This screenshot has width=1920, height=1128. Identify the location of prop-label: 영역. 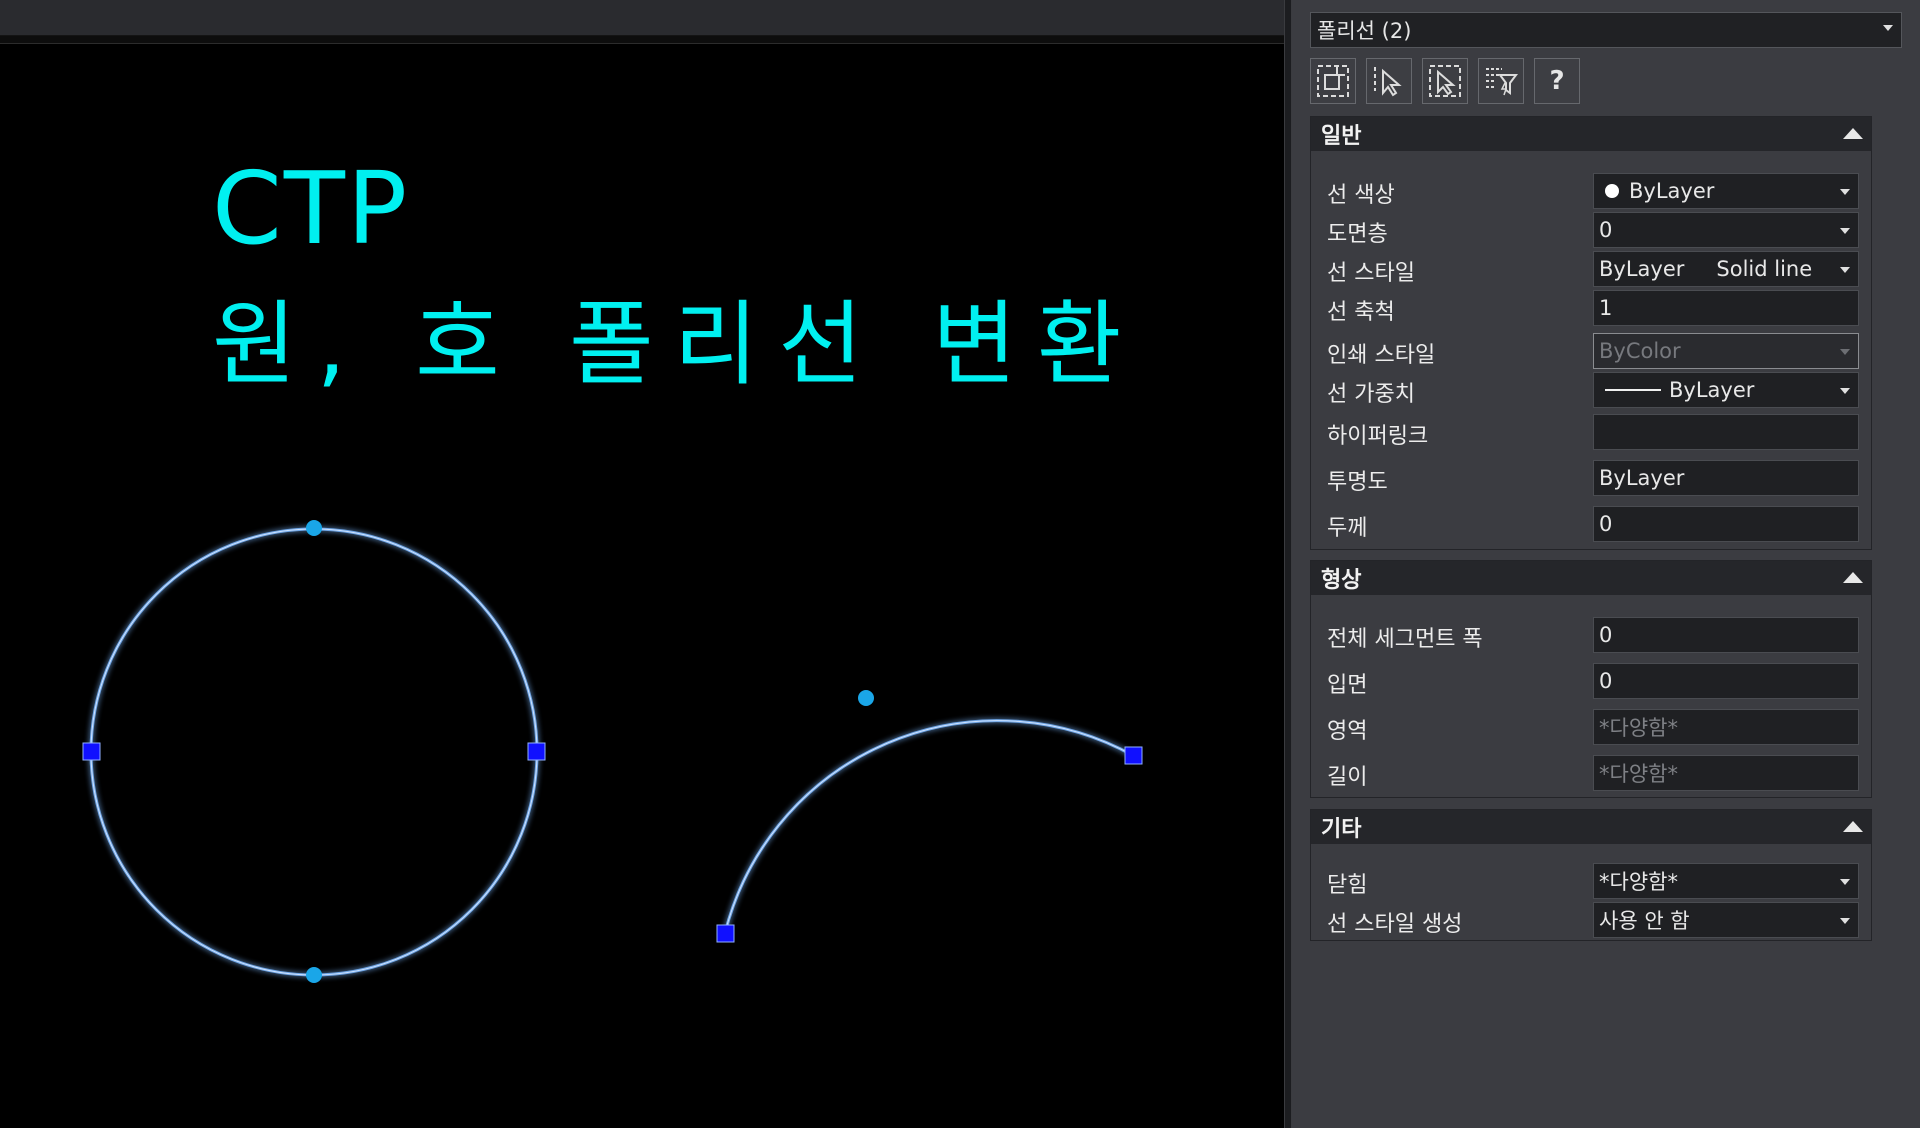
(1347, 731).